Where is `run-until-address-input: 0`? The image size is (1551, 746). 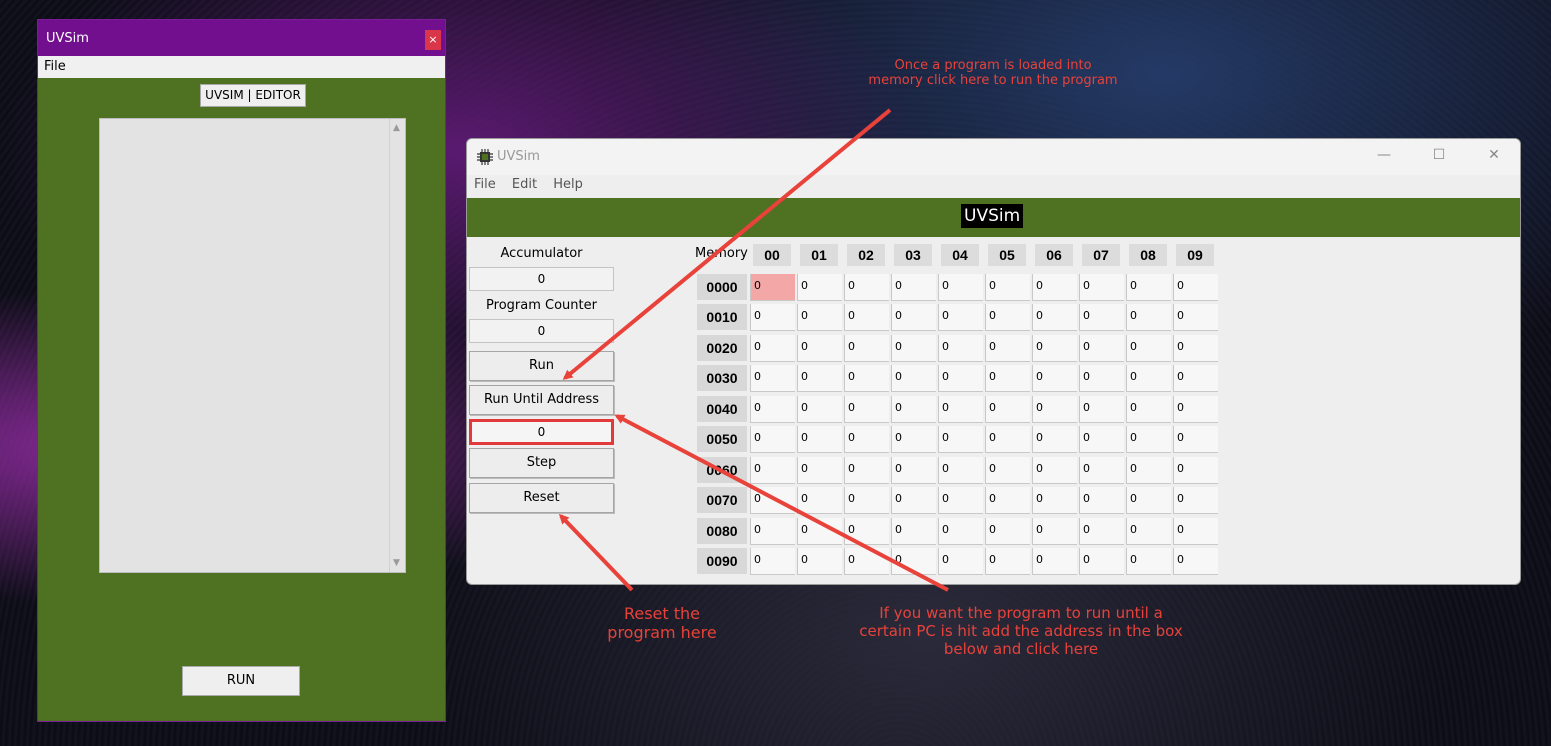
run-until-address-input: 0 is located at coordinates (541, 432).